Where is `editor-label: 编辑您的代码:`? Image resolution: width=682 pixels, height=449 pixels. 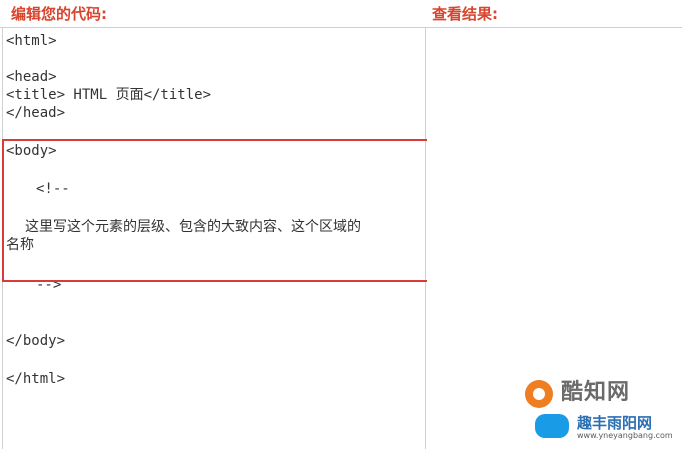
editor-label: 编辑您的代码: is located at coordinates (59, 14).